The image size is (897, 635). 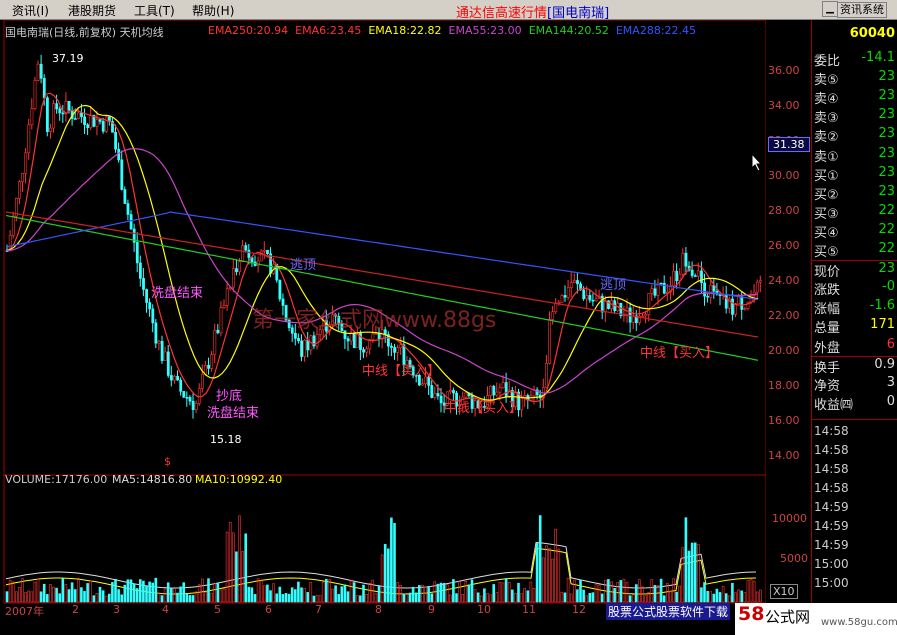 I want to click on month-axis-label: 10, so click(x=484, y=609).